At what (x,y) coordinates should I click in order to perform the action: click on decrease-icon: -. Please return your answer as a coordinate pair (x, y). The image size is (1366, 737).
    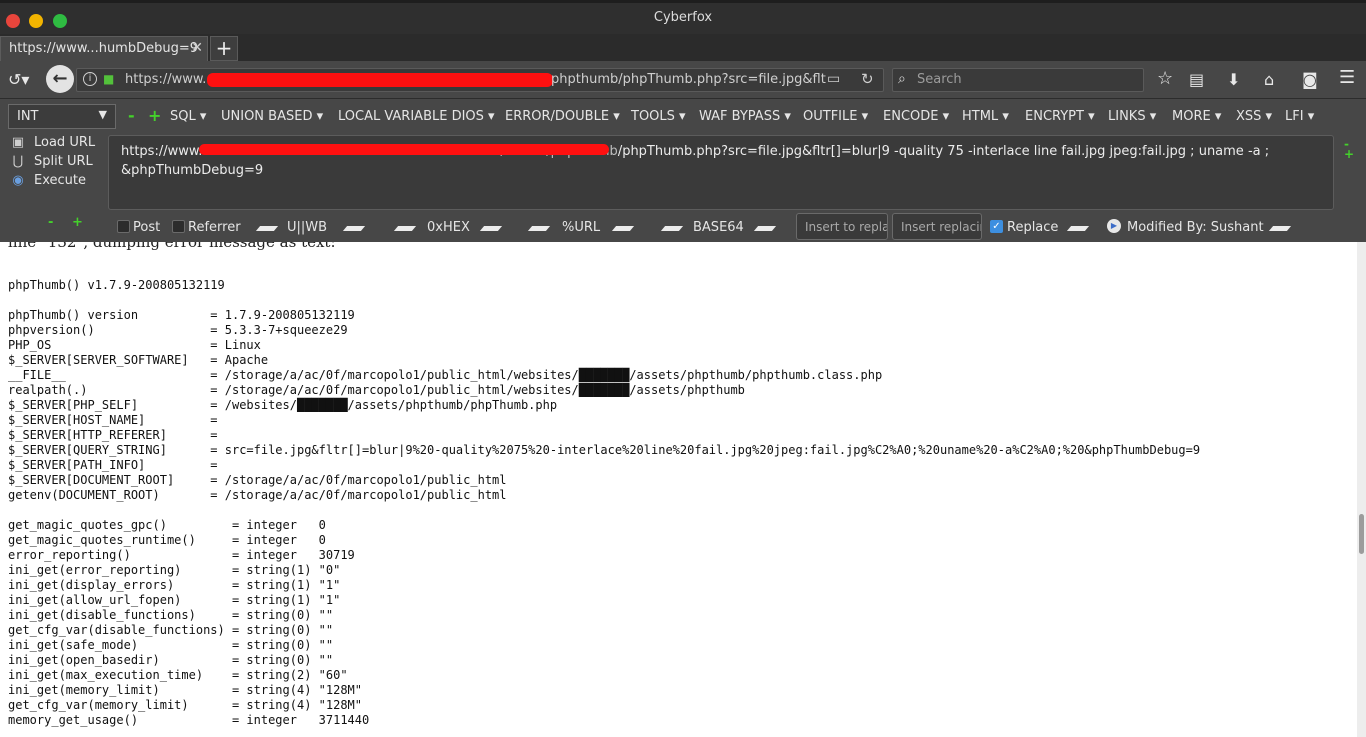
    Looking at the image, I should click on (131, 115).